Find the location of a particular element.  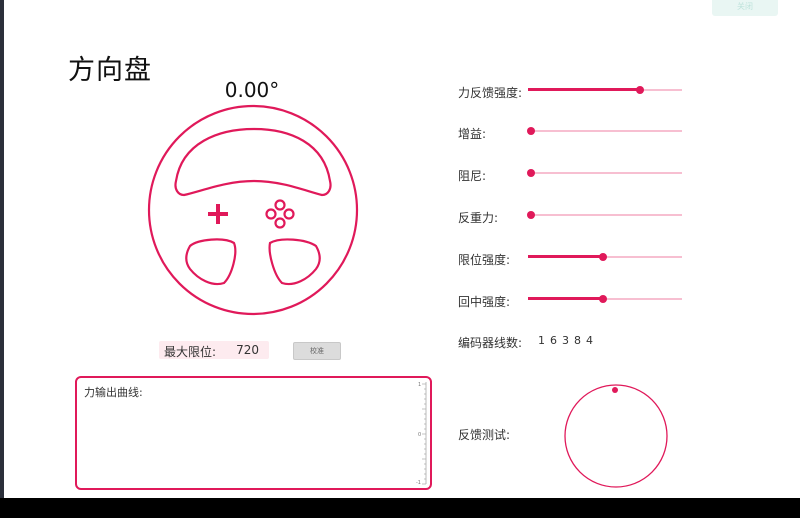

top-close-button: 关闭 is located at coordinates (745, 8).